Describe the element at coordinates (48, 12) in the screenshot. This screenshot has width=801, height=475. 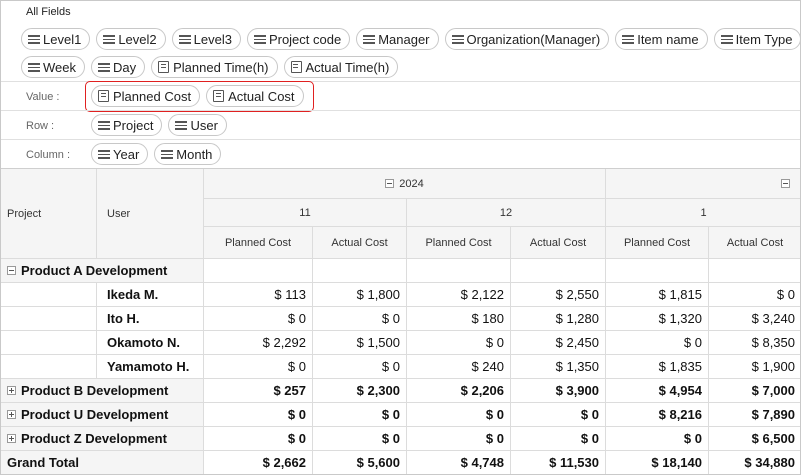
I see `all-fields-title: All Fields` at that location.